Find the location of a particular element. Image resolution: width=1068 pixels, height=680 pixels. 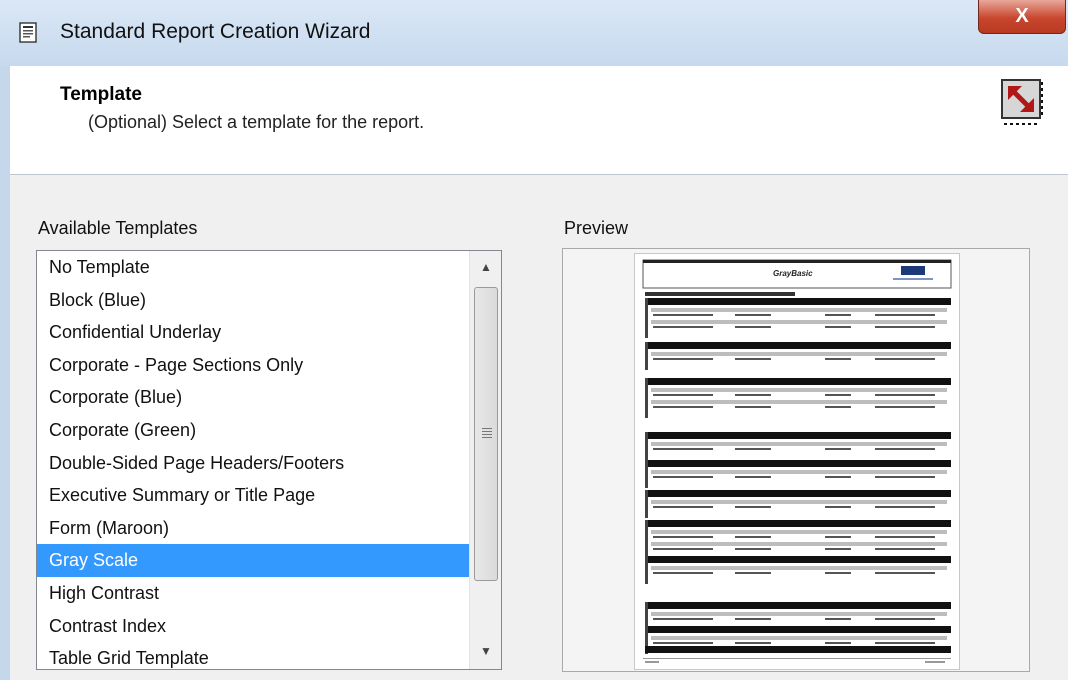

available-templates-label: Available Templates is located at coordinates (118, 228).